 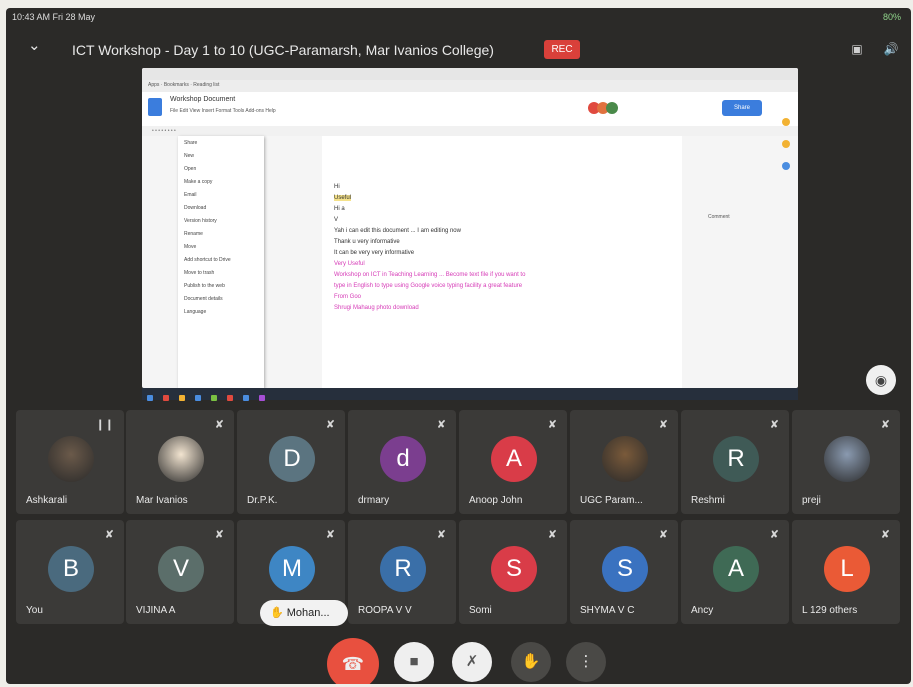 I want to click on end-call-button: ☎, so click(x=353, y=661).